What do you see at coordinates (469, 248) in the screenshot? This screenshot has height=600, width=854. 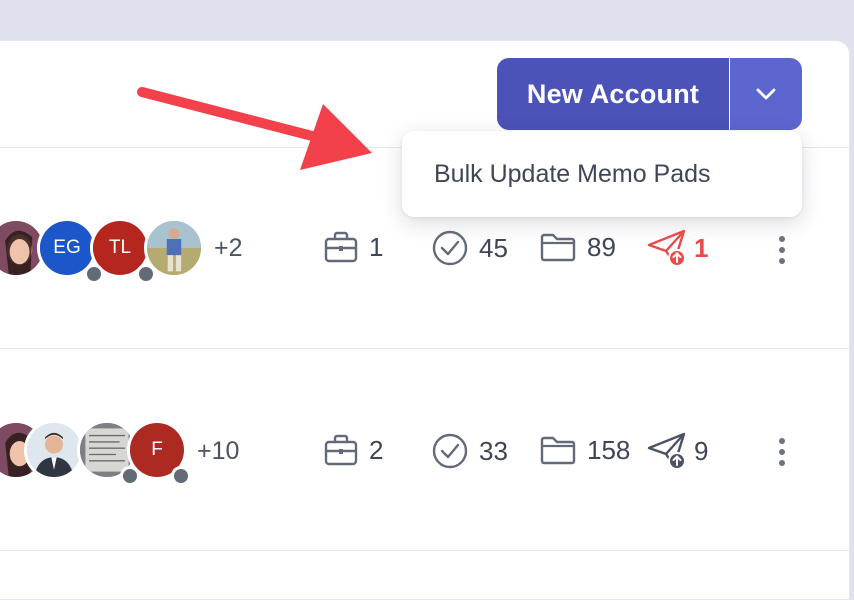 I see `tasks-stat: 45` at bounding box center [469, 248].